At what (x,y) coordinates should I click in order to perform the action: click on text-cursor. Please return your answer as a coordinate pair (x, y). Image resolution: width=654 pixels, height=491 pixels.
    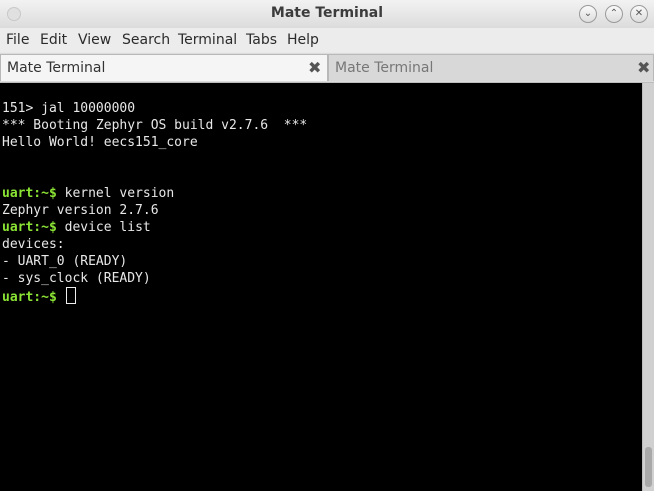
    Looking at the image, I should click on (70, 295).